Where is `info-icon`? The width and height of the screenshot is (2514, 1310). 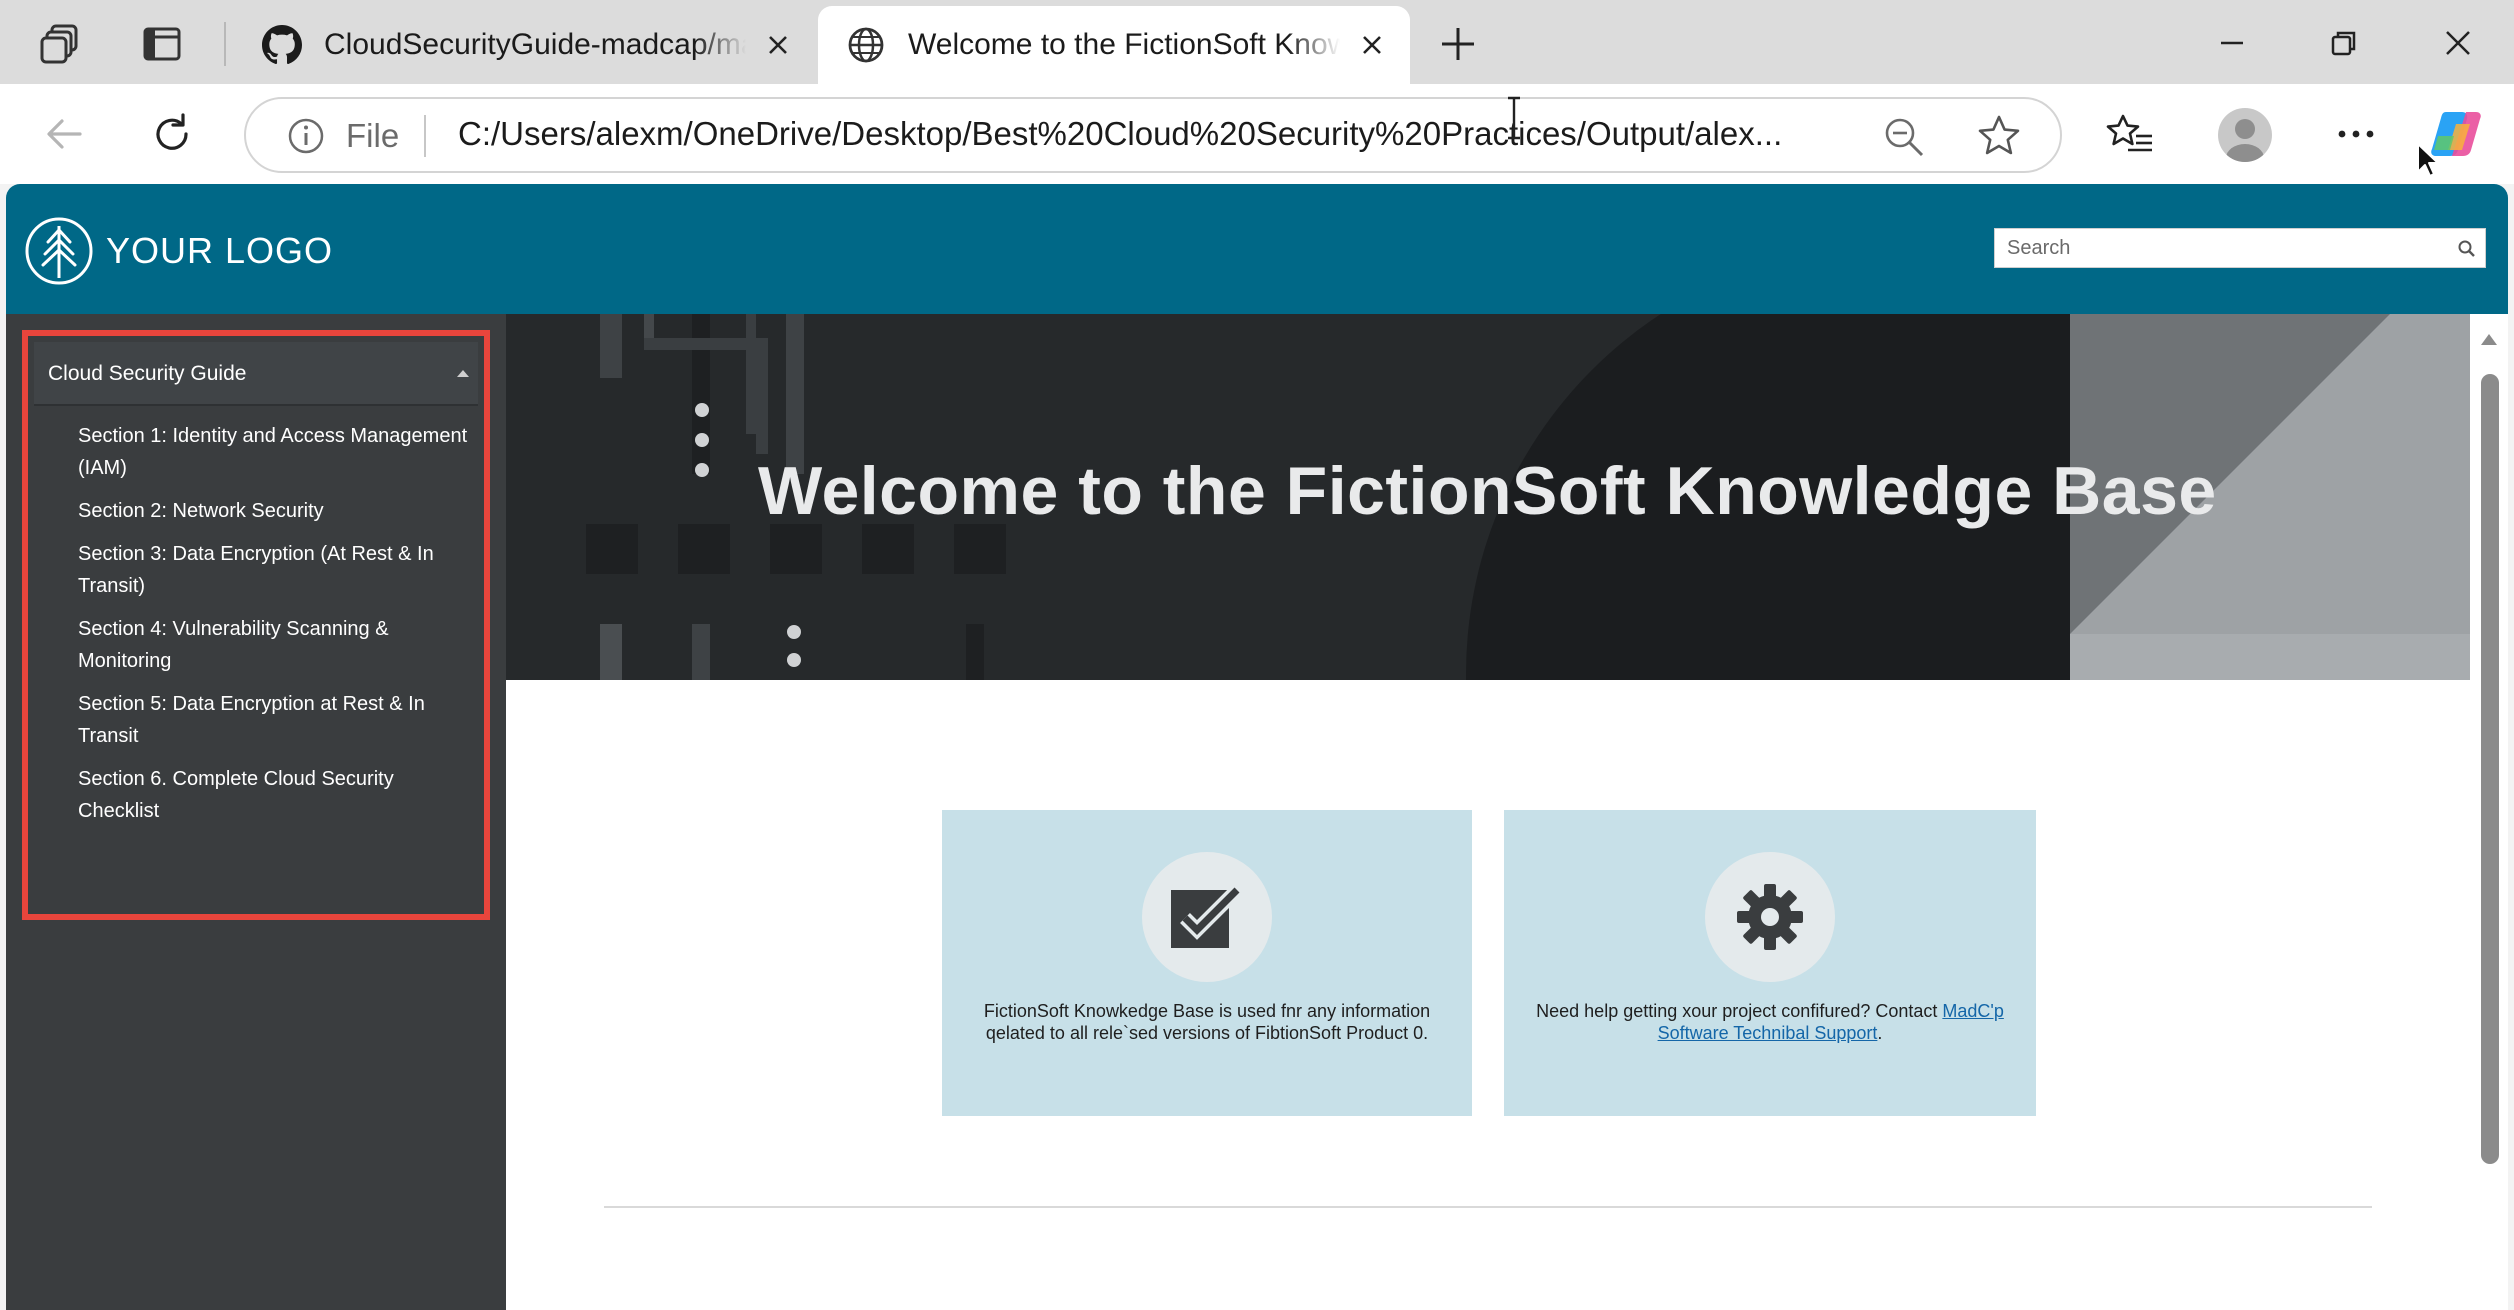
info-icon is located at coordinates (306, 136).